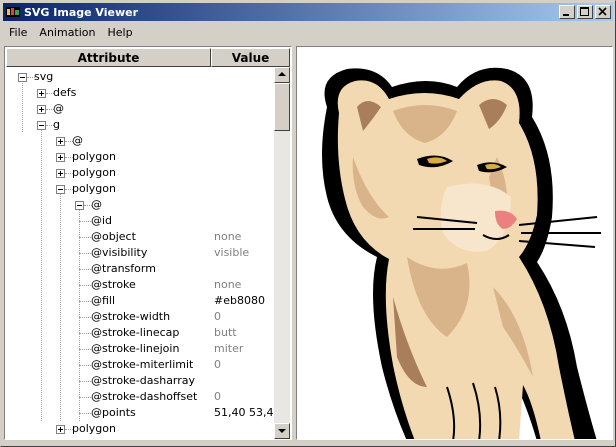 This screenshot has height=447, width=616. I want to click on menu-animation: Animation, so click(67, 32).